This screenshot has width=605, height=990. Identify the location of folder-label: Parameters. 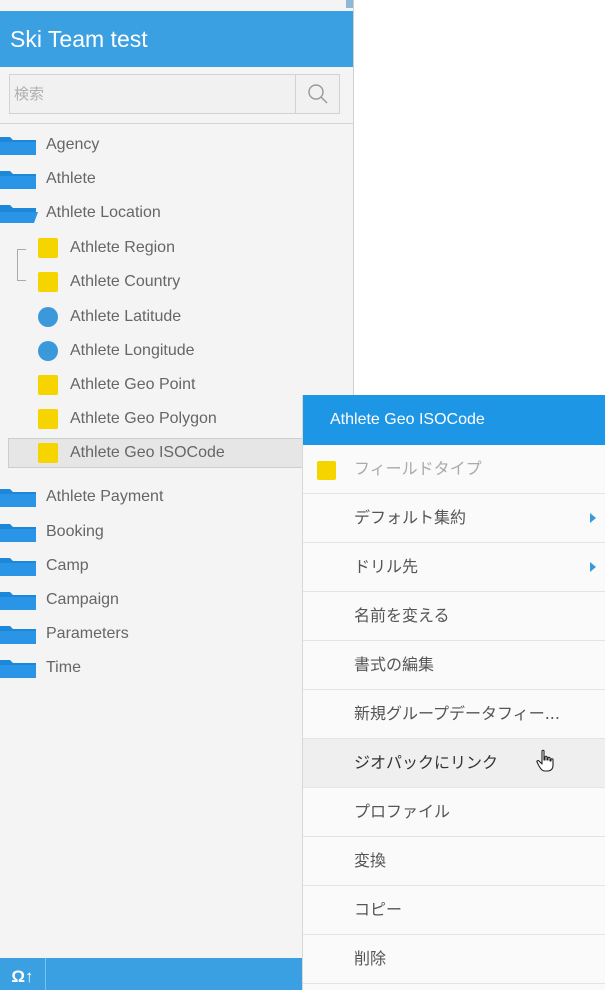
(87, 633).